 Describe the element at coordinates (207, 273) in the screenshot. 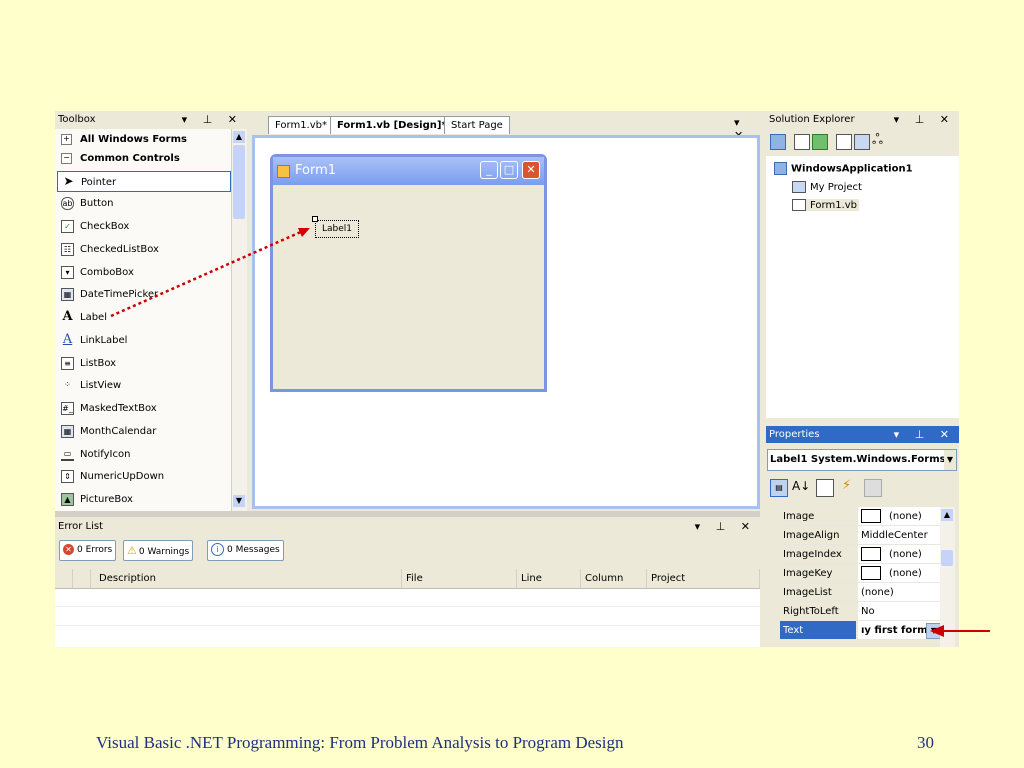

I see `drag-arrow-line` at that location.